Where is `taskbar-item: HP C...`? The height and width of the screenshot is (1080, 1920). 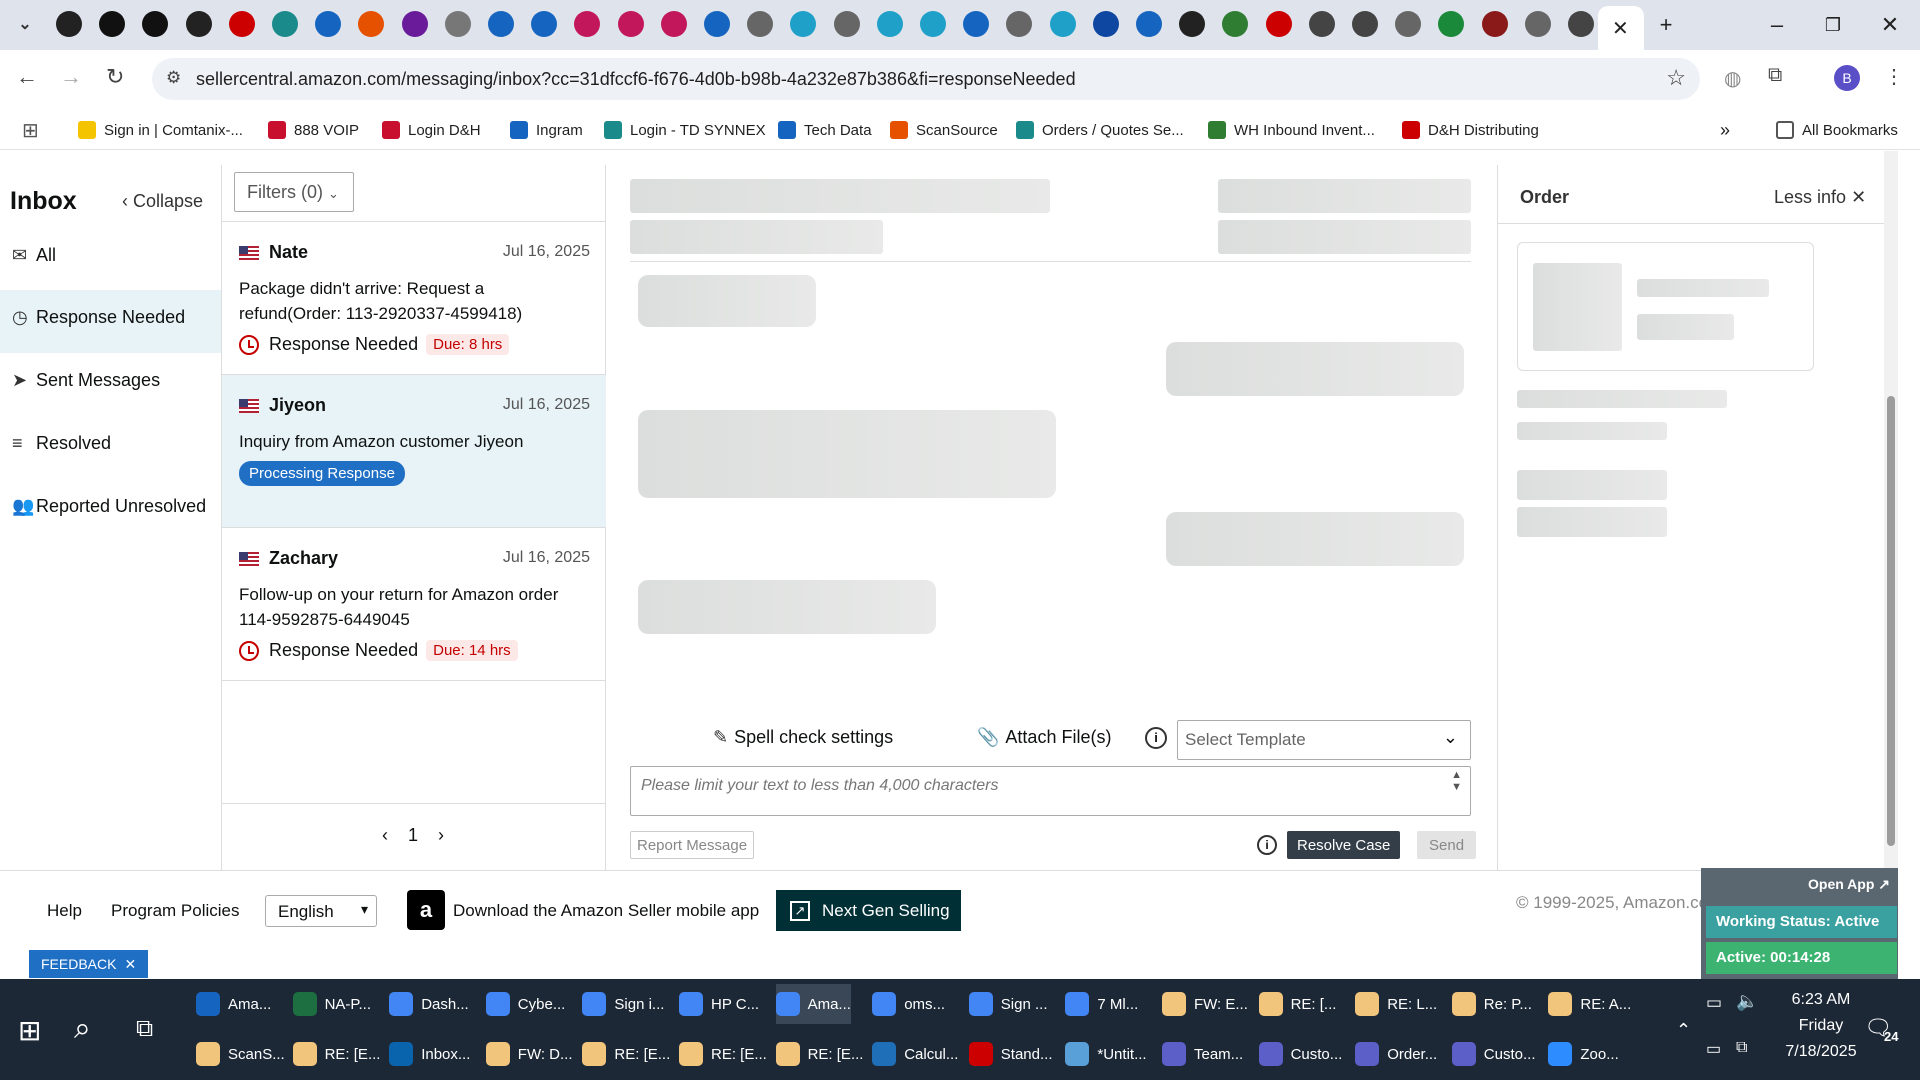 taskbar-item: HP C... is located at coordinates (719, 1004).